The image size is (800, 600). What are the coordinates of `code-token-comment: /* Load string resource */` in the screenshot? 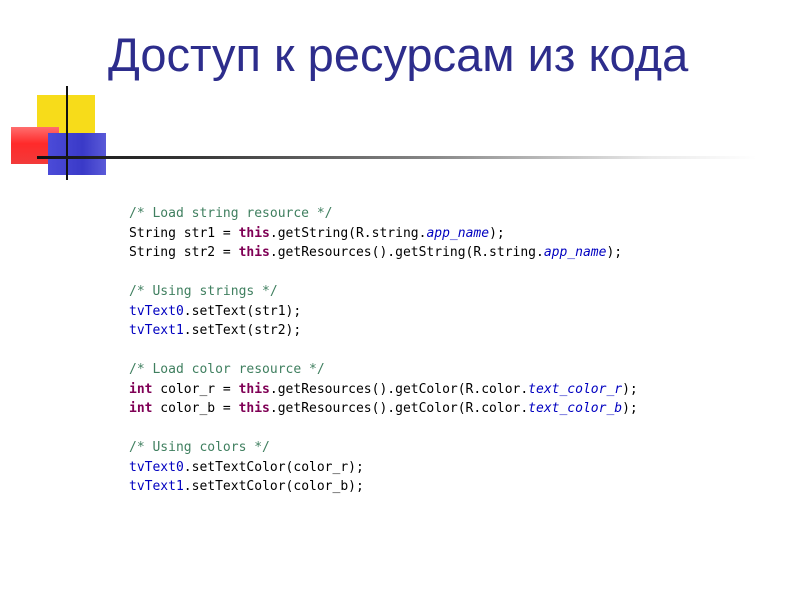 It's located at (231, 213).